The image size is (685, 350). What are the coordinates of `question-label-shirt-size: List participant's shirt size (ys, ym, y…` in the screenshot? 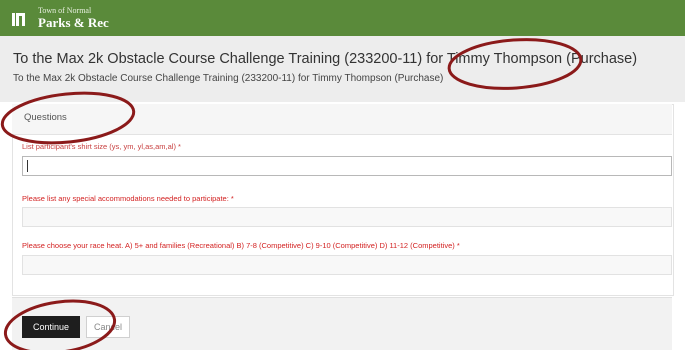 It's located at (101, 146).